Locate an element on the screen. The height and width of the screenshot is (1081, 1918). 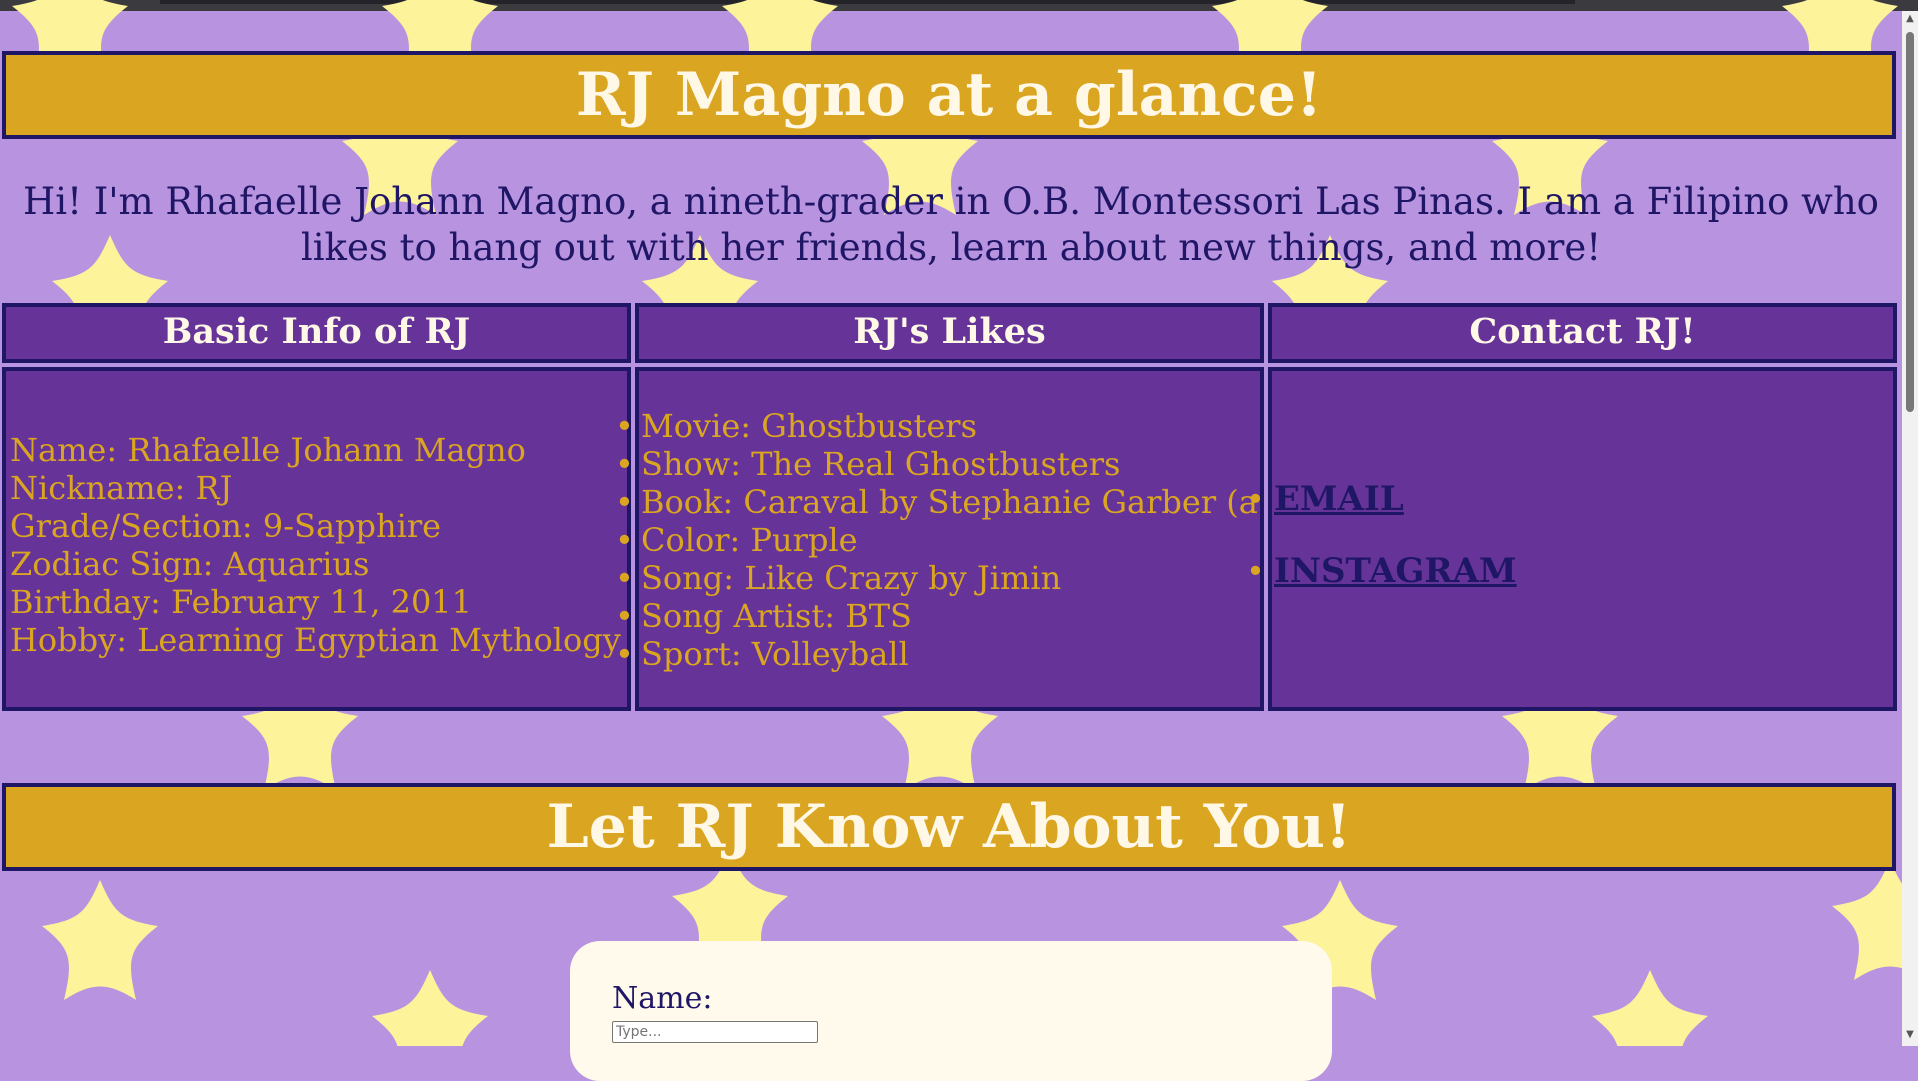
likes-heading: RJ's Likes is located at coordinates (949, 333).